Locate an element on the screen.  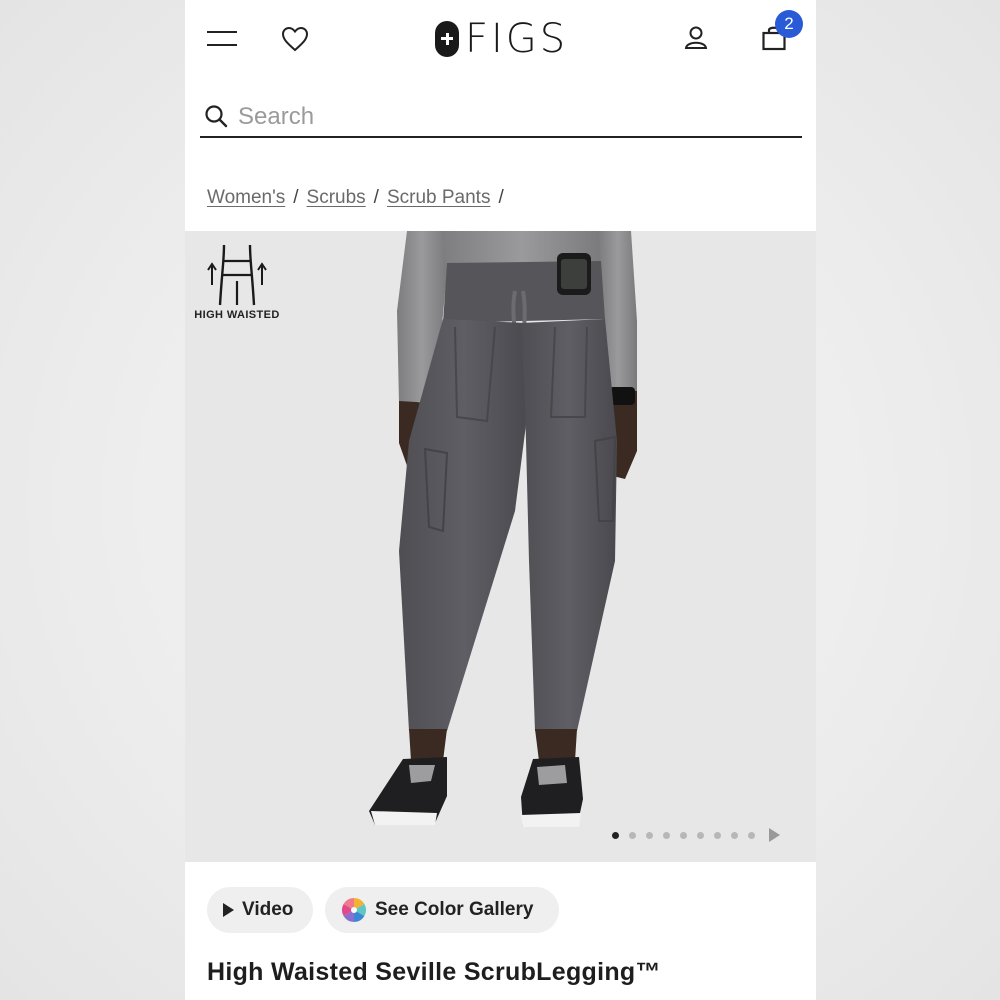
figs-logo: FIGS is located at coordinates (501, 39).